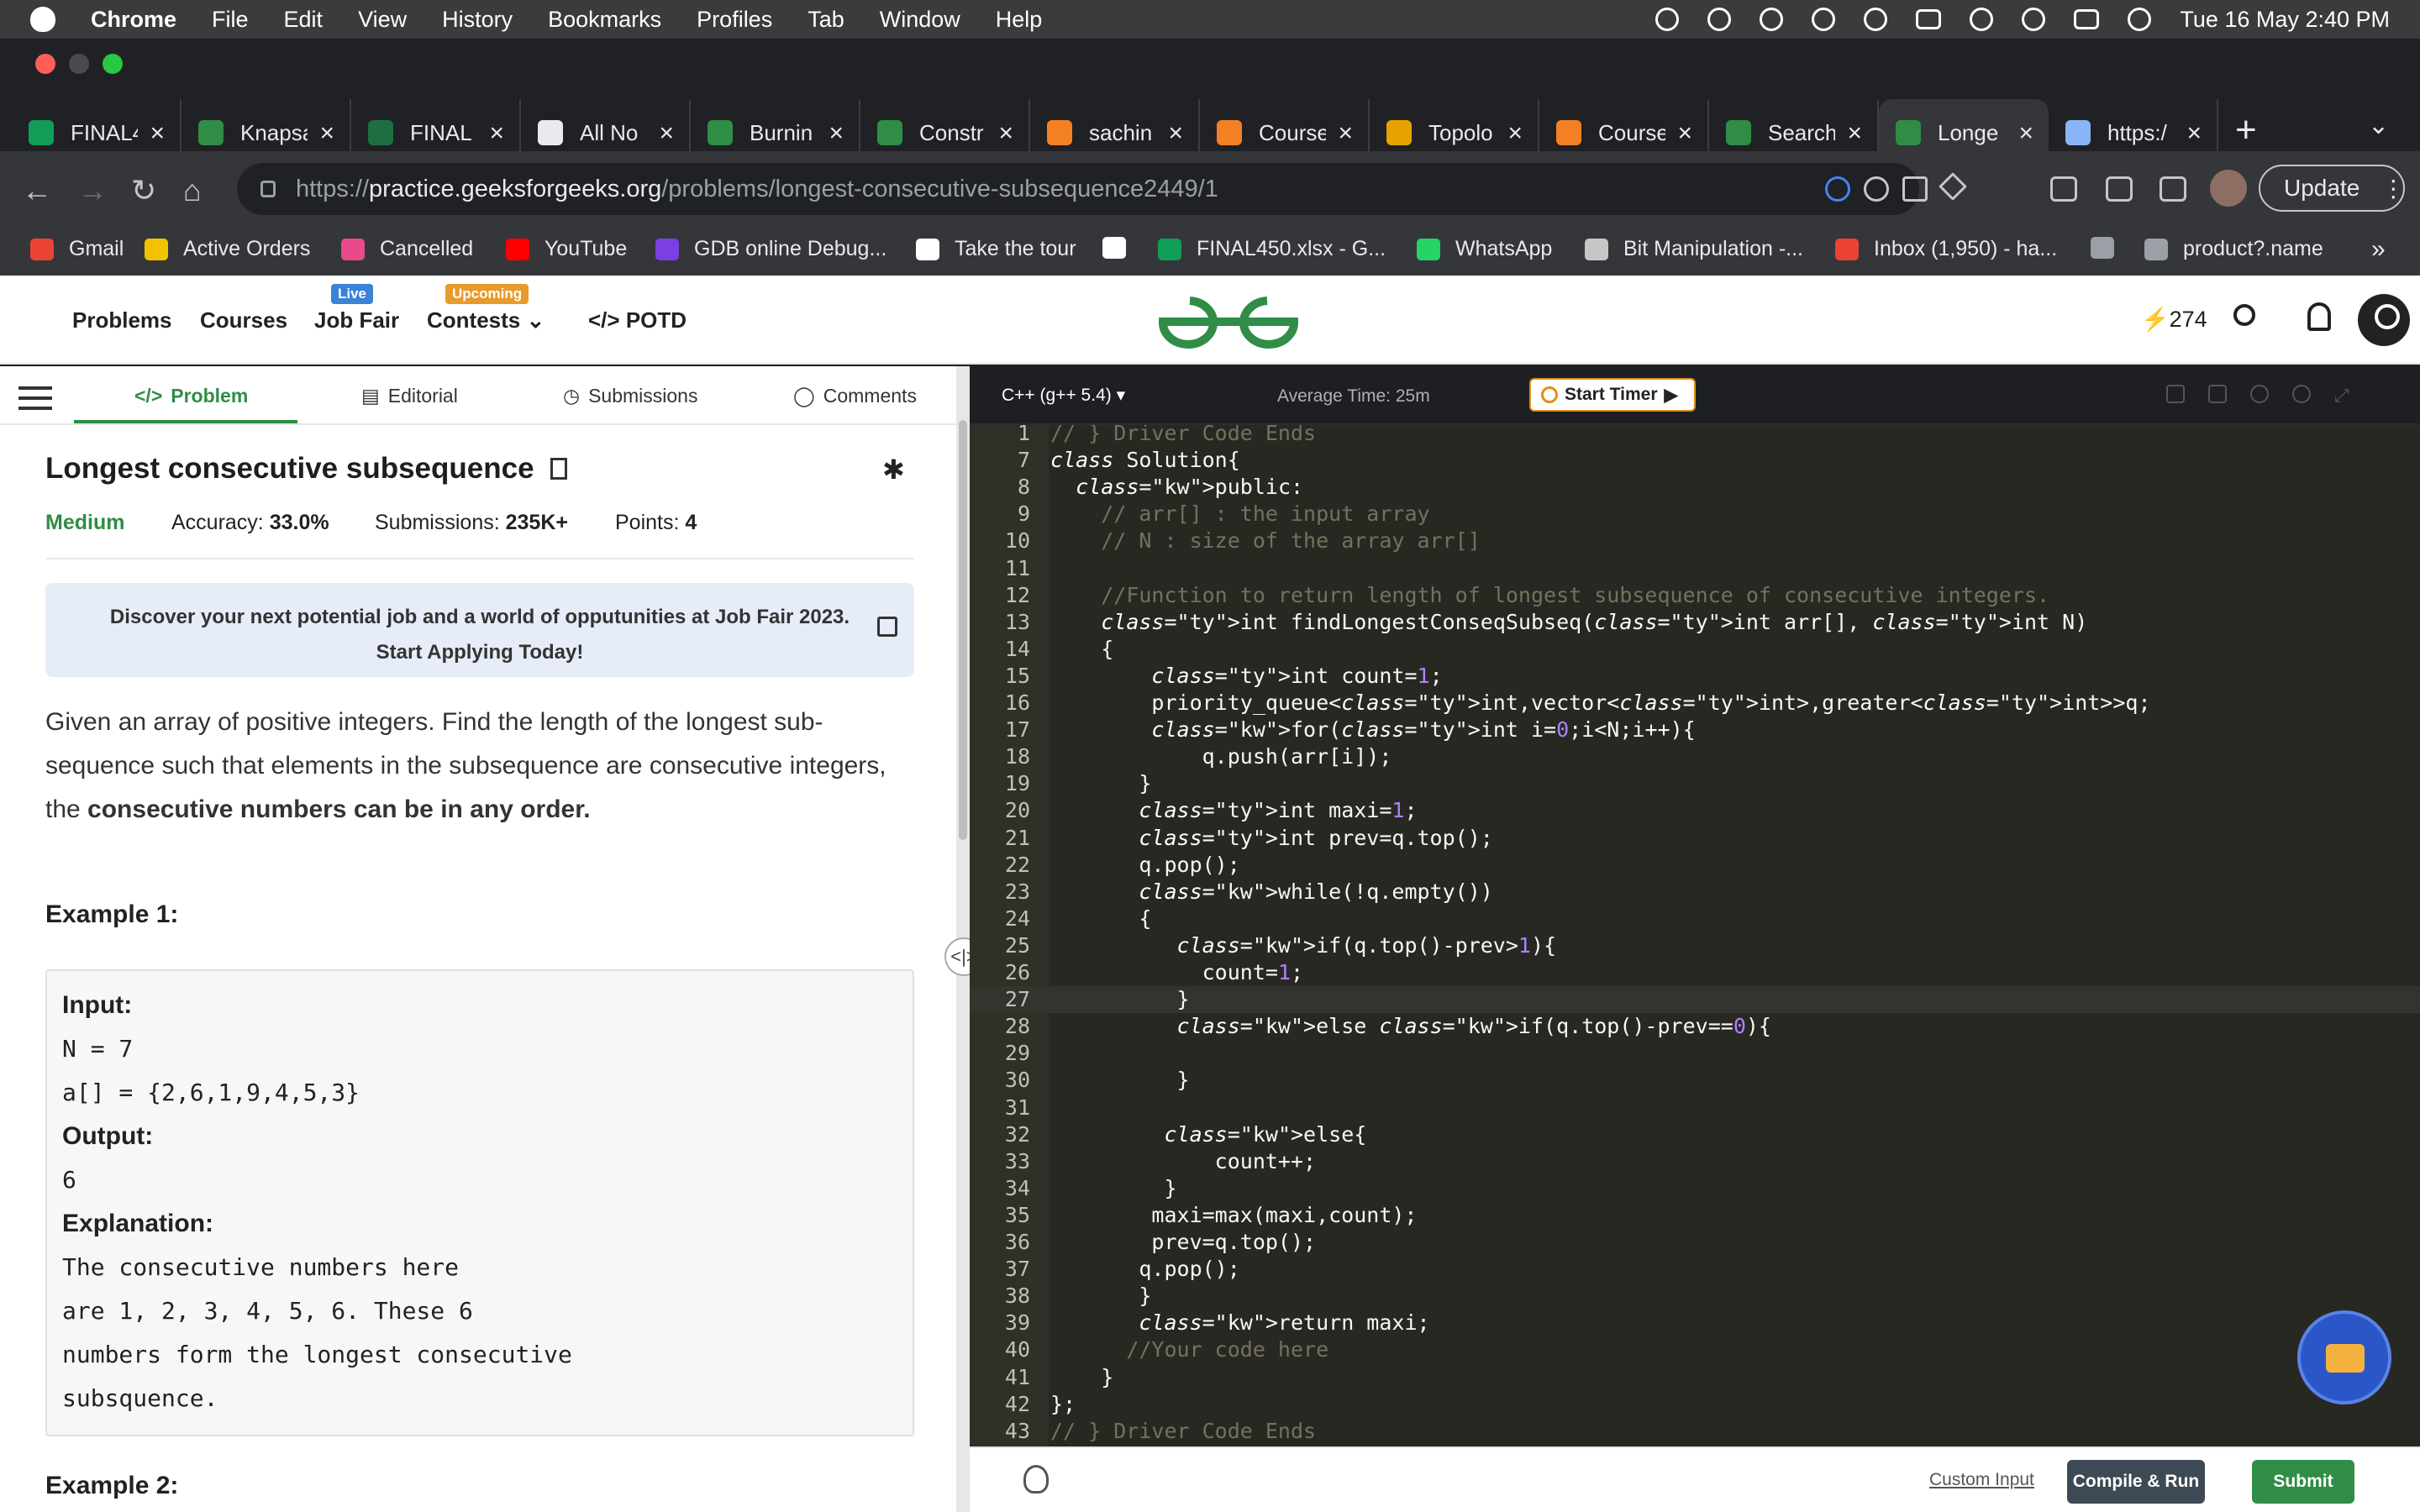 This screenshot has height=1512, width=2420. Describe the element at coordinates (2332, 188) in the screenshot. I see `update-button: Update ⋮` at that location.